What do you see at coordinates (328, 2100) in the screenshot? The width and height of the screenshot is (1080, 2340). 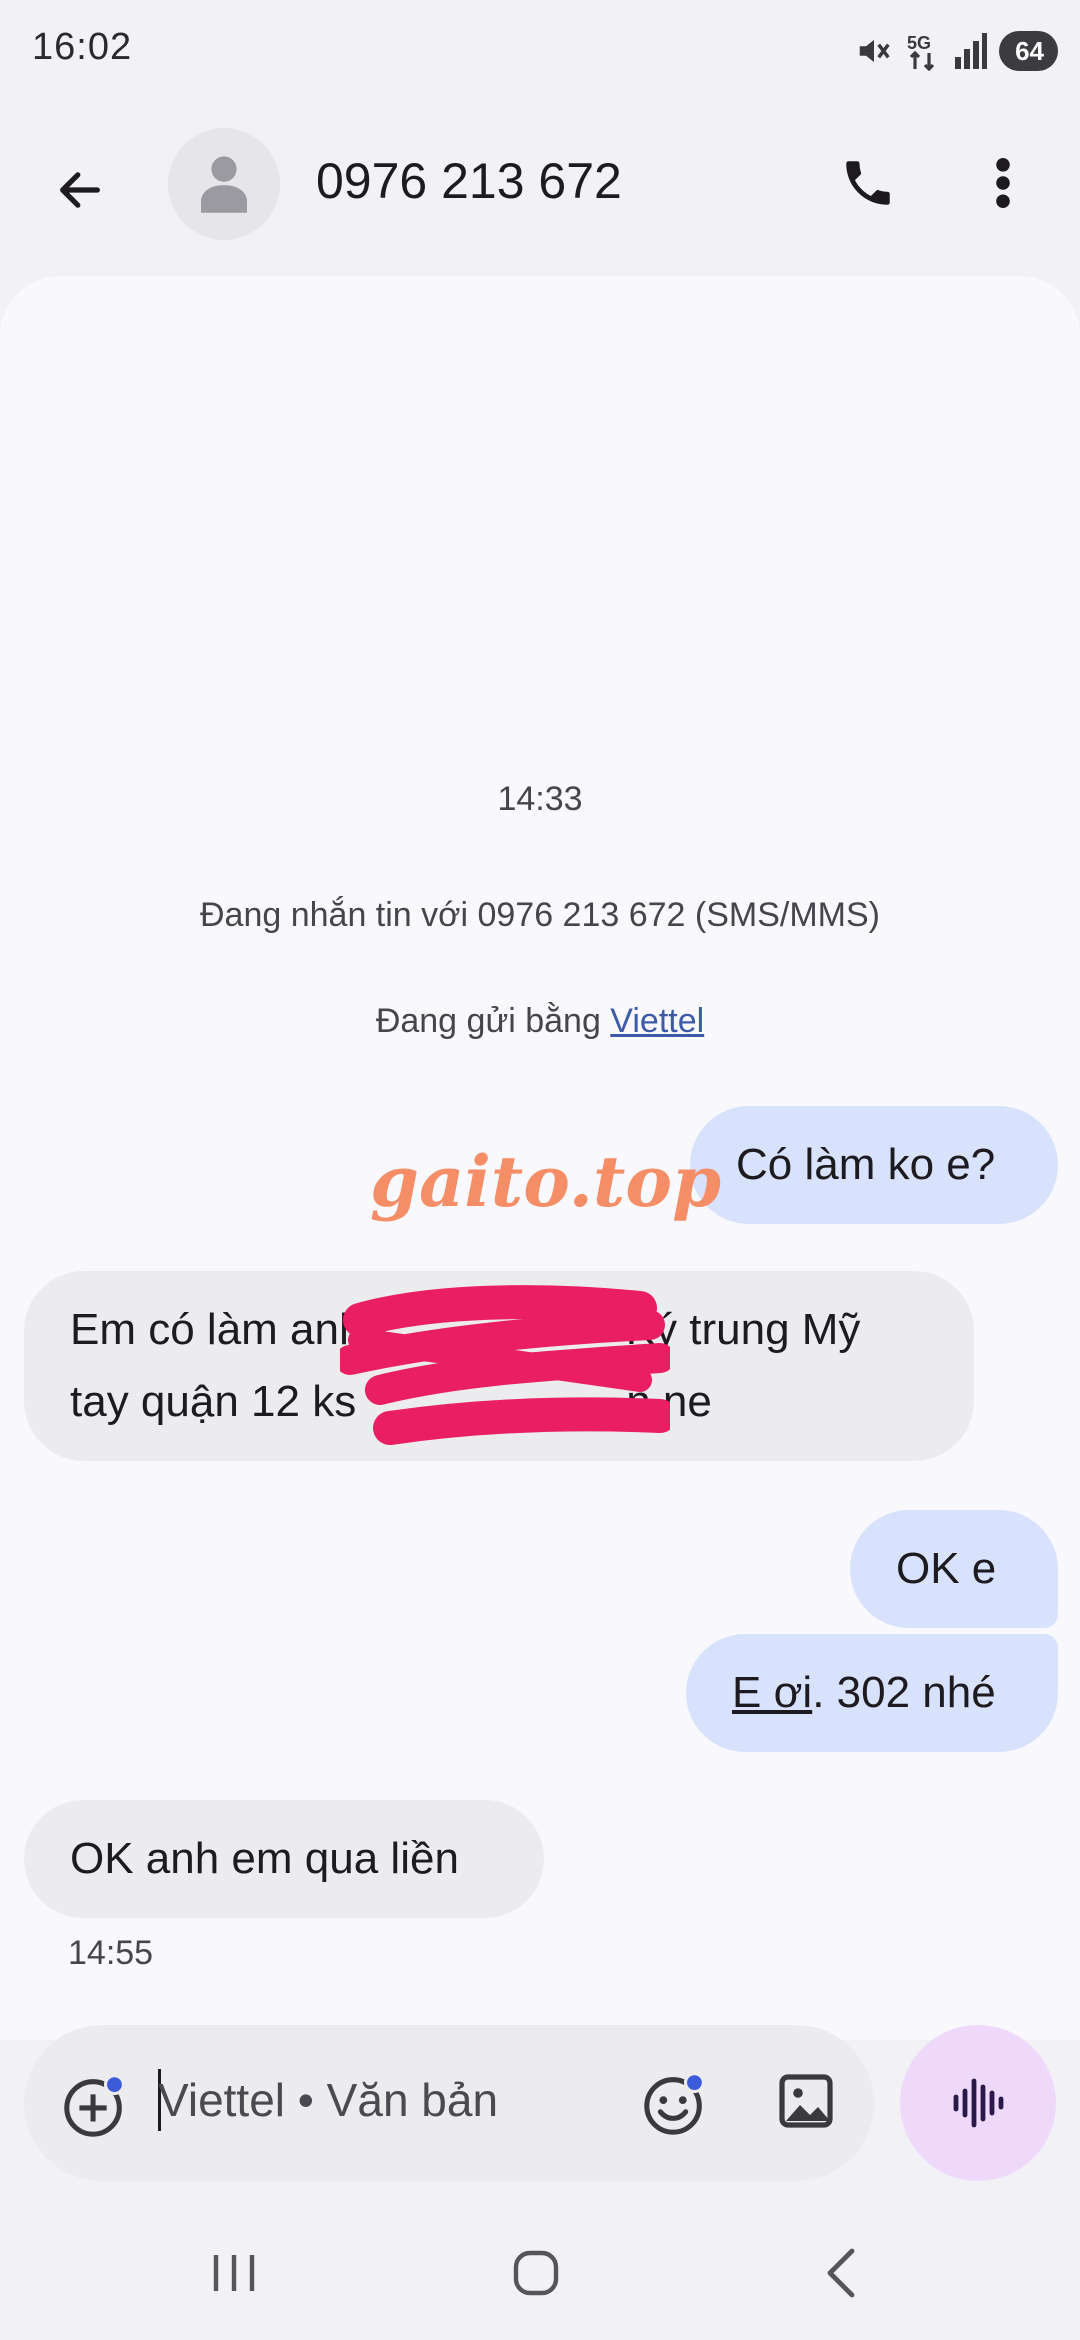 I see `compose-input: Viettel • Văn bản` at bounding box center [328, 2100].